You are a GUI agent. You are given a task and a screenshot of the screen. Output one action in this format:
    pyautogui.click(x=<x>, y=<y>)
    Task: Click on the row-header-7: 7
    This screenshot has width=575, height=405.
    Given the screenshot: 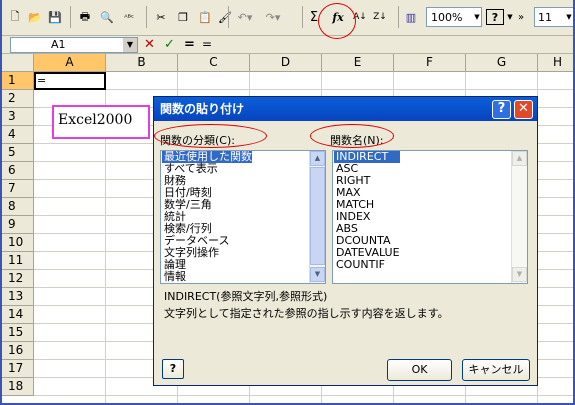 What is the action you would take?
    pyautogui.click(x=18, y=189)
    